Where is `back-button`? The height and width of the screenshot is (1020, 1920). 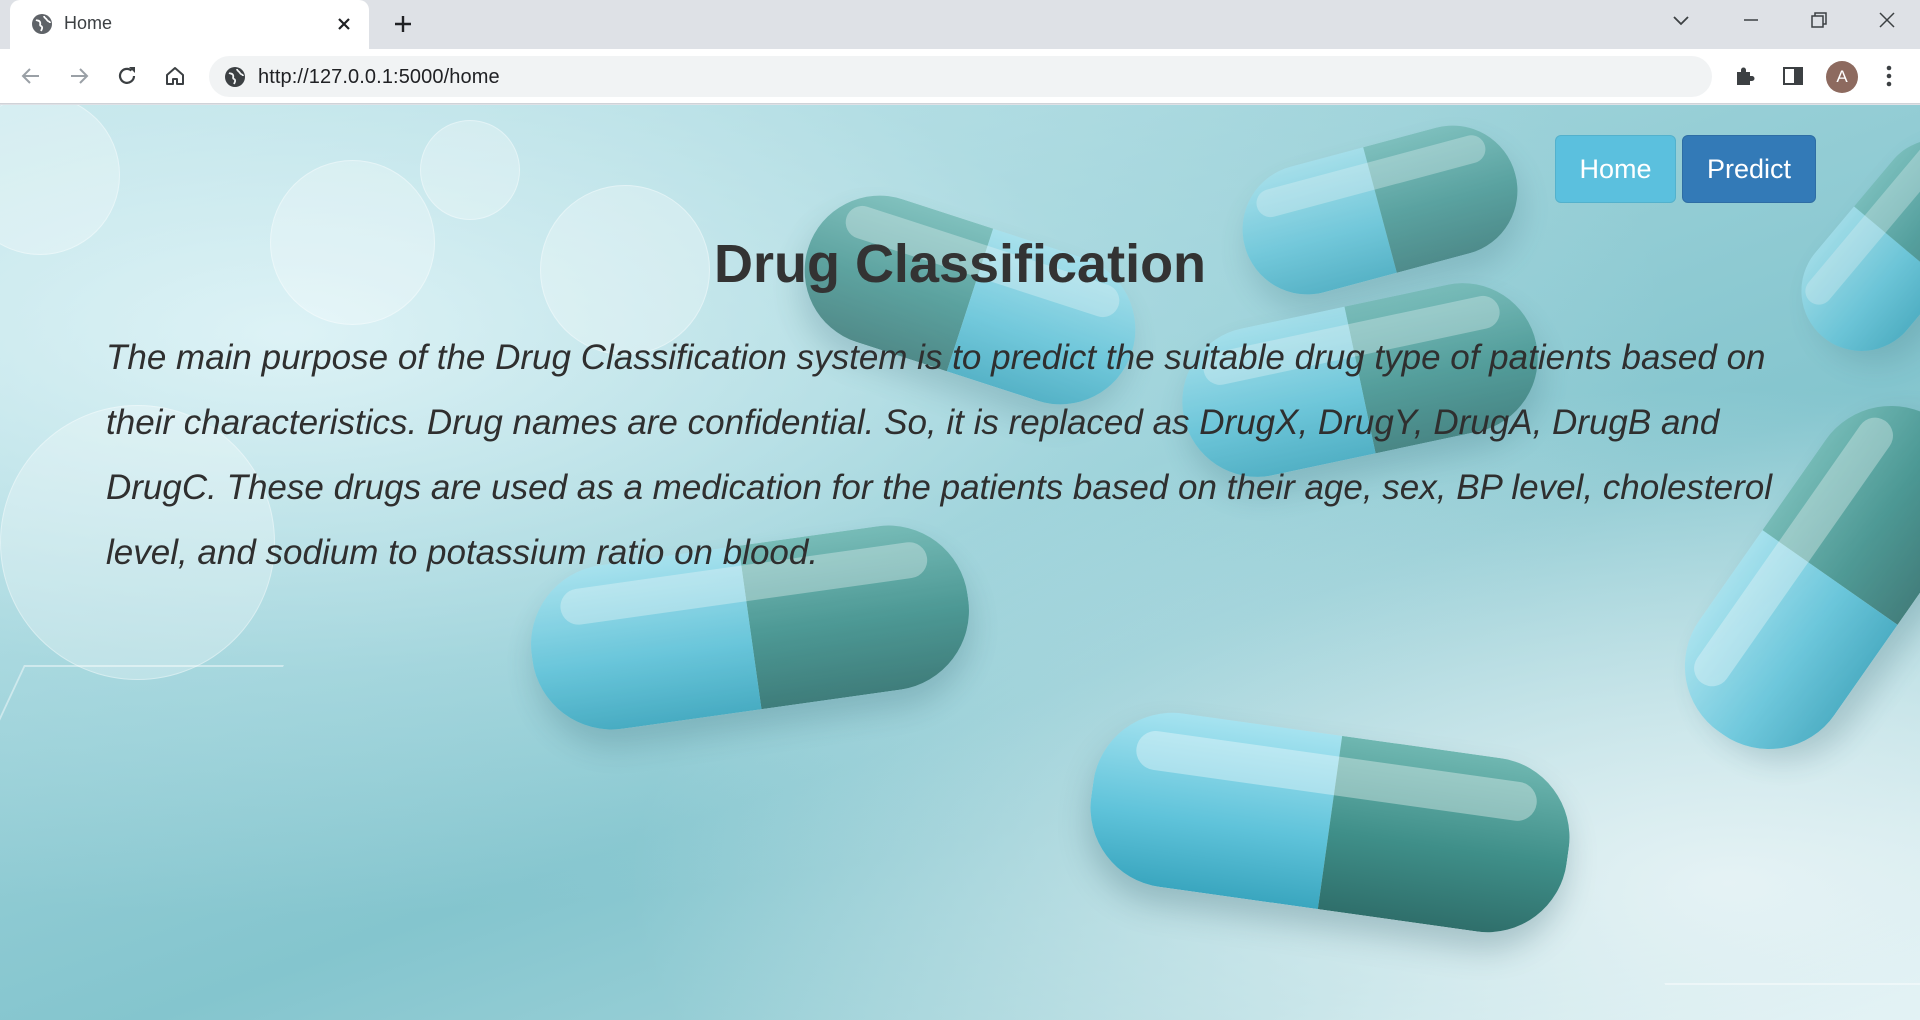
back-button is located at coordinates (31, 76).